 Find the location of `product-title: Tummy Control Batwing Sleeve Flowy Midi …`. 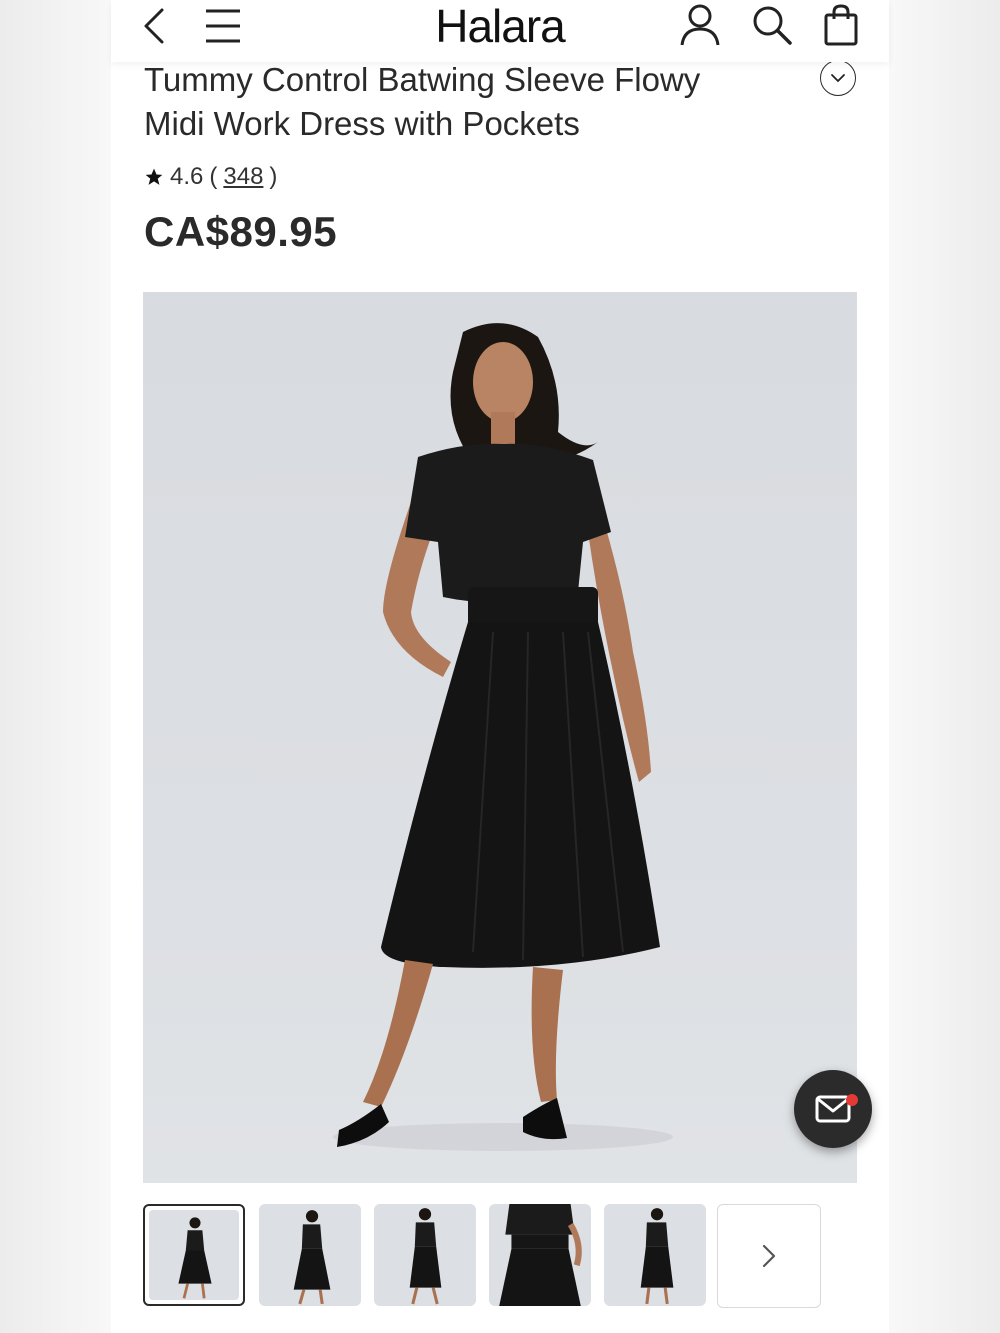

product-title: Tummy Control Batwing Sleeve Flowy Midi … is located at coordinates (464, 102).